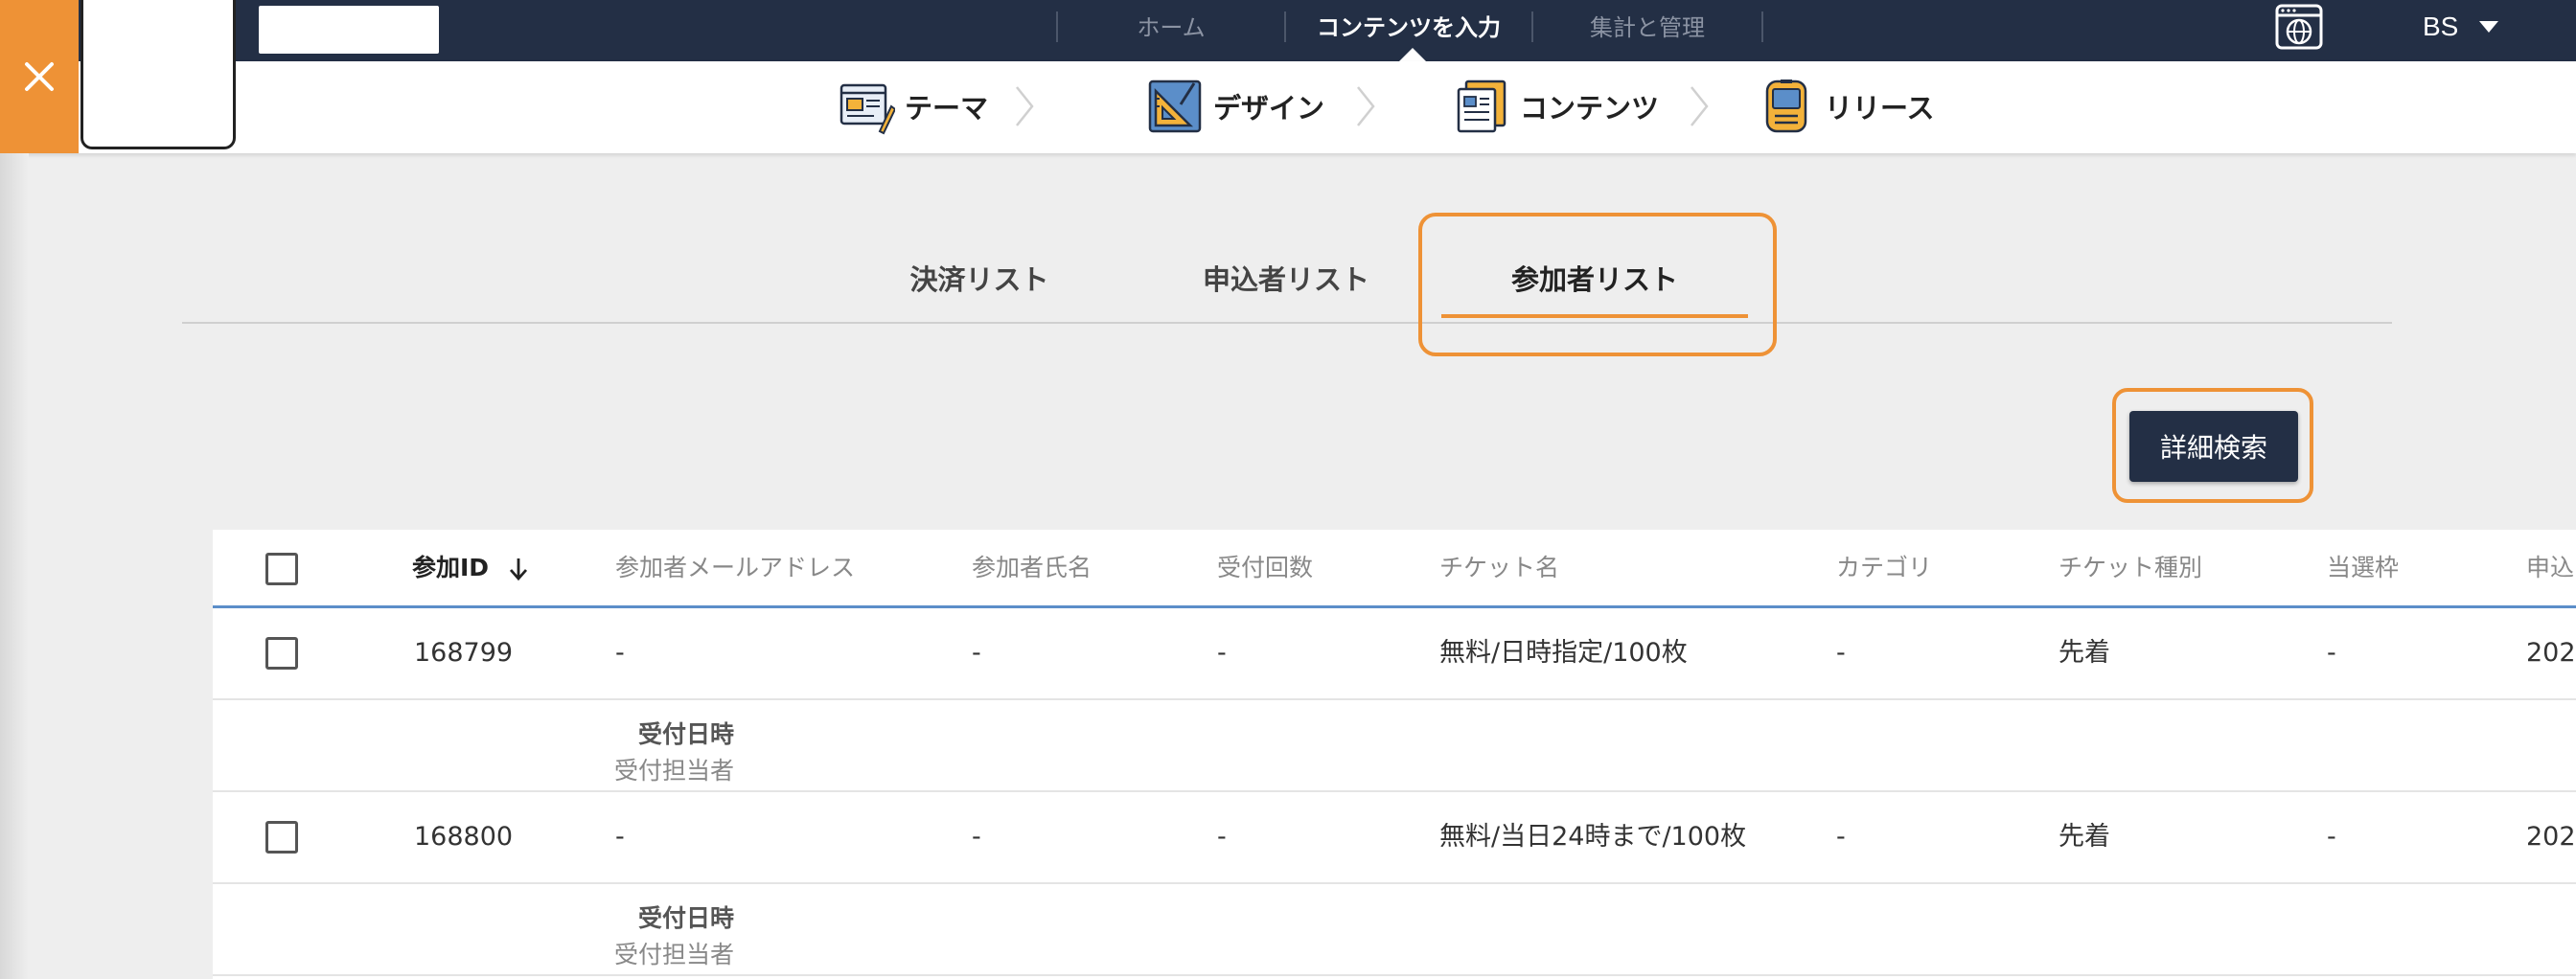 This screenshot has width=2576, height=979. I want to click on nav-aggregate-manage: 集計と管理, so click(1647, 28).